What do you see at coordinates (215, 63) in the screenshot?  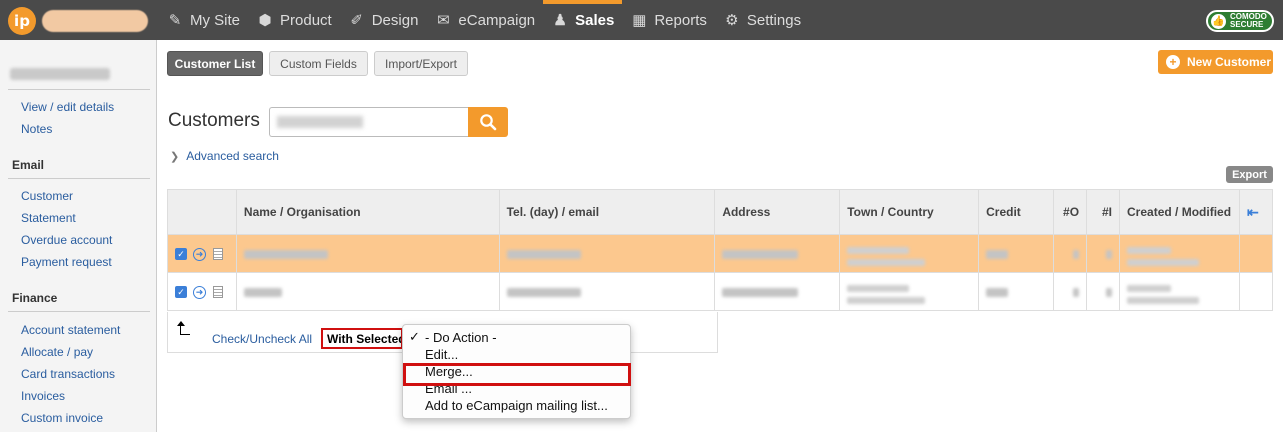 I see `tab-customer-list: Customer List` at bounding box center [215, 63].